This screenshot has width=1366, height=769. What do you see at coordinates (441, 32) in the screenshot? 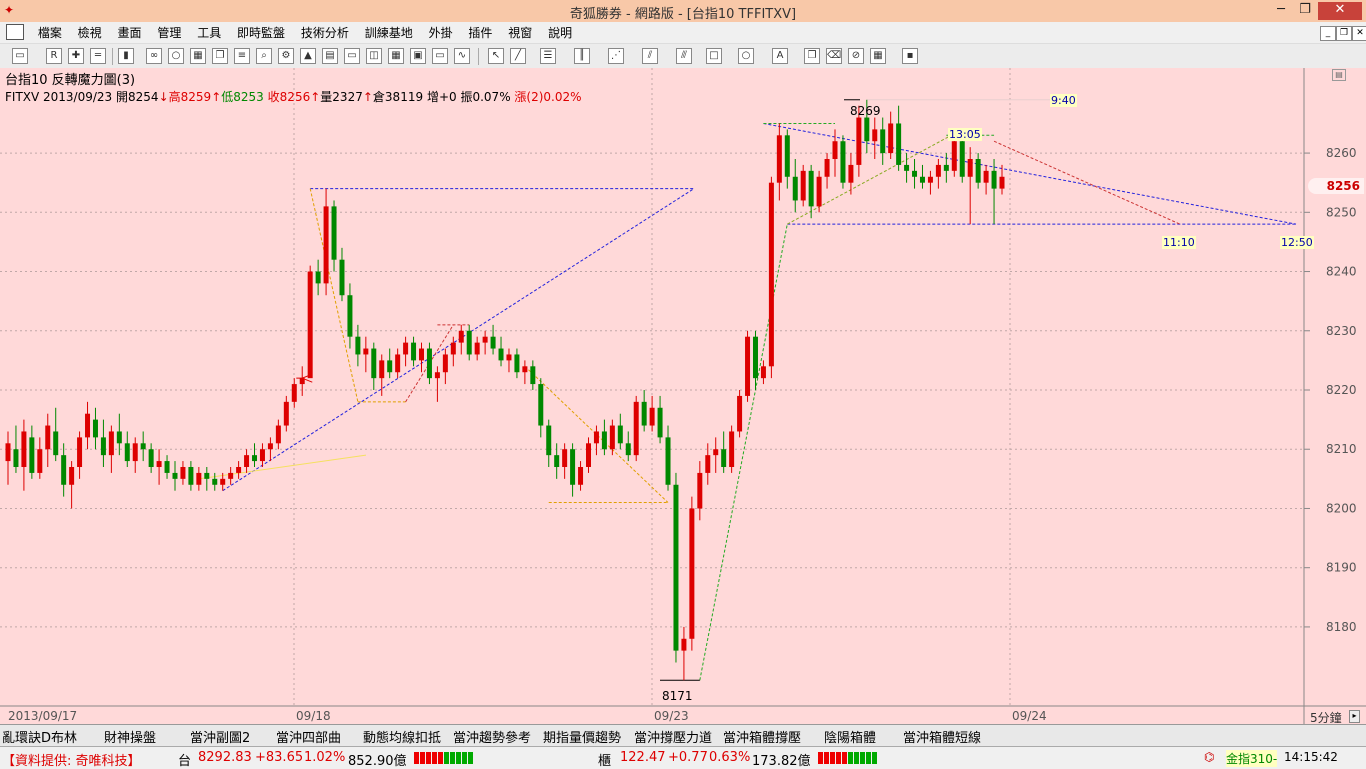
I see `menu-addons: 外掛` at bounding box center [441, 32].